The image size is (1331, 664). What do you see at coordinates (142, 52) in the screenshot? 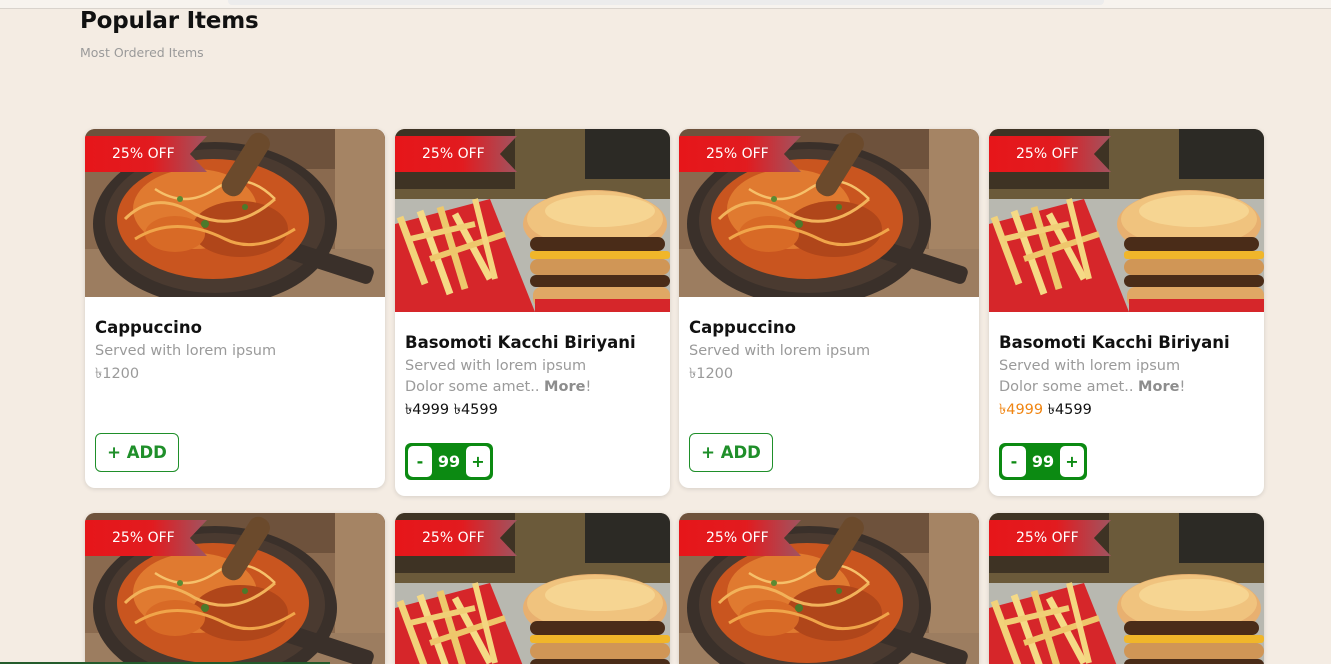
I see `section-subtitle: Most Ordered Items` at bounding box center [142, 52].